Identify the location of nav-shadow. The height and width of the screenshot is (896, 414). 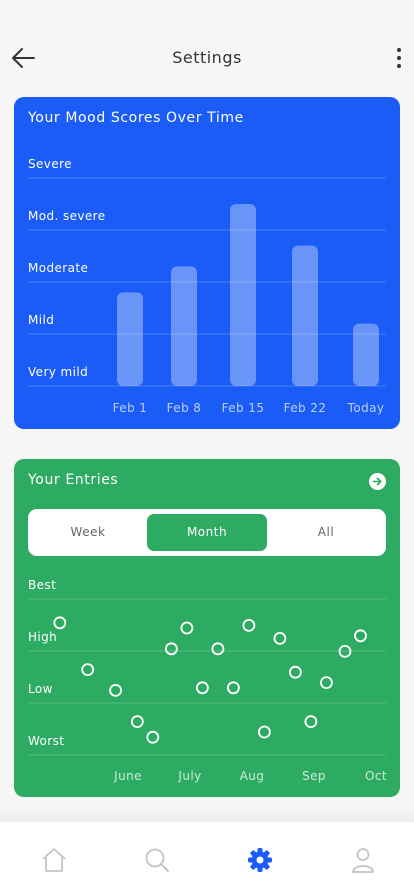
(207, 814).